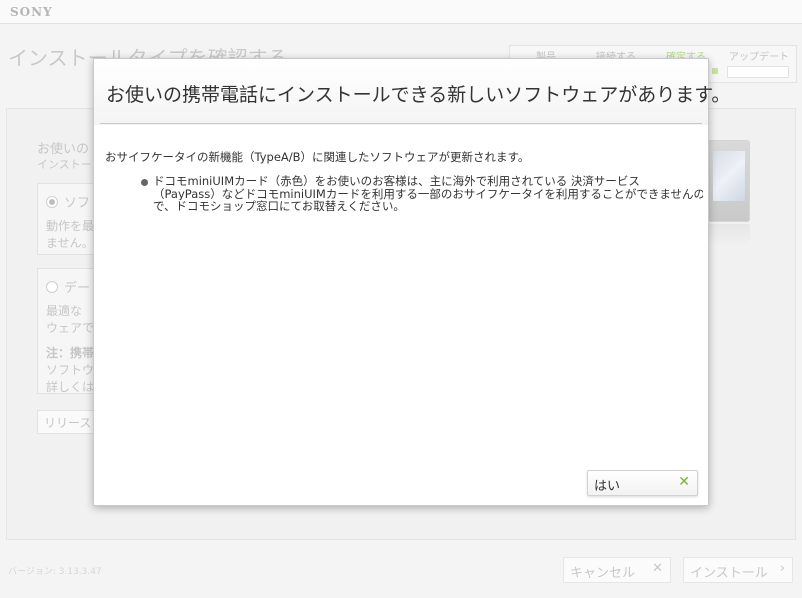  What do you see at coordinates (715, 71) in the screenshot?
I see `current-step-indicator` at bounding box center [715, 71].